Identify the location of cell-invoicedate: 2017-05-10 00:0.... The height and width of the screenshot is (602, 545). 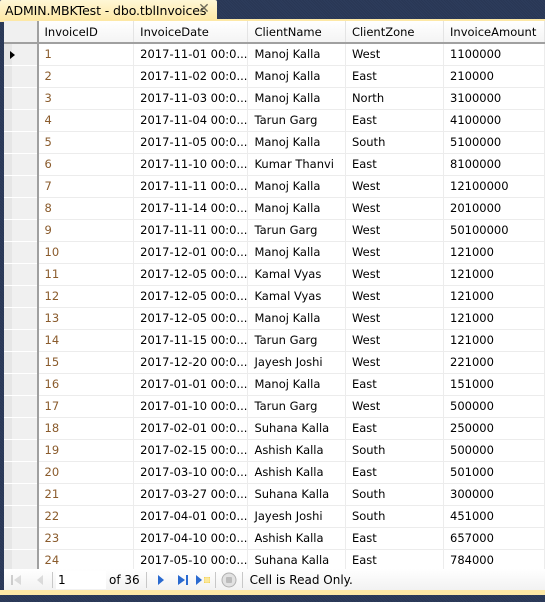
(191, 559).